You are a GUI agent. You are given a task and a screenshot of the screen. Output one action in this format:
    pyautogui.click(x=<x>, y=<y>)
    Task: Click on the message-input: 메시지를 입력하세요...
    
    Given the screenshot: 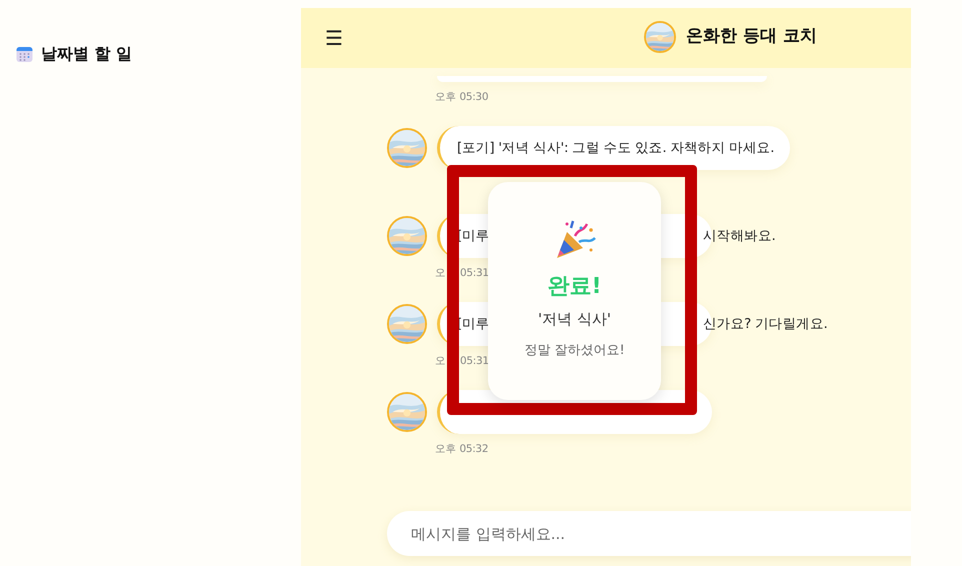 What is the action you would take?
    pyautogui.click(x=649, y=533)
    